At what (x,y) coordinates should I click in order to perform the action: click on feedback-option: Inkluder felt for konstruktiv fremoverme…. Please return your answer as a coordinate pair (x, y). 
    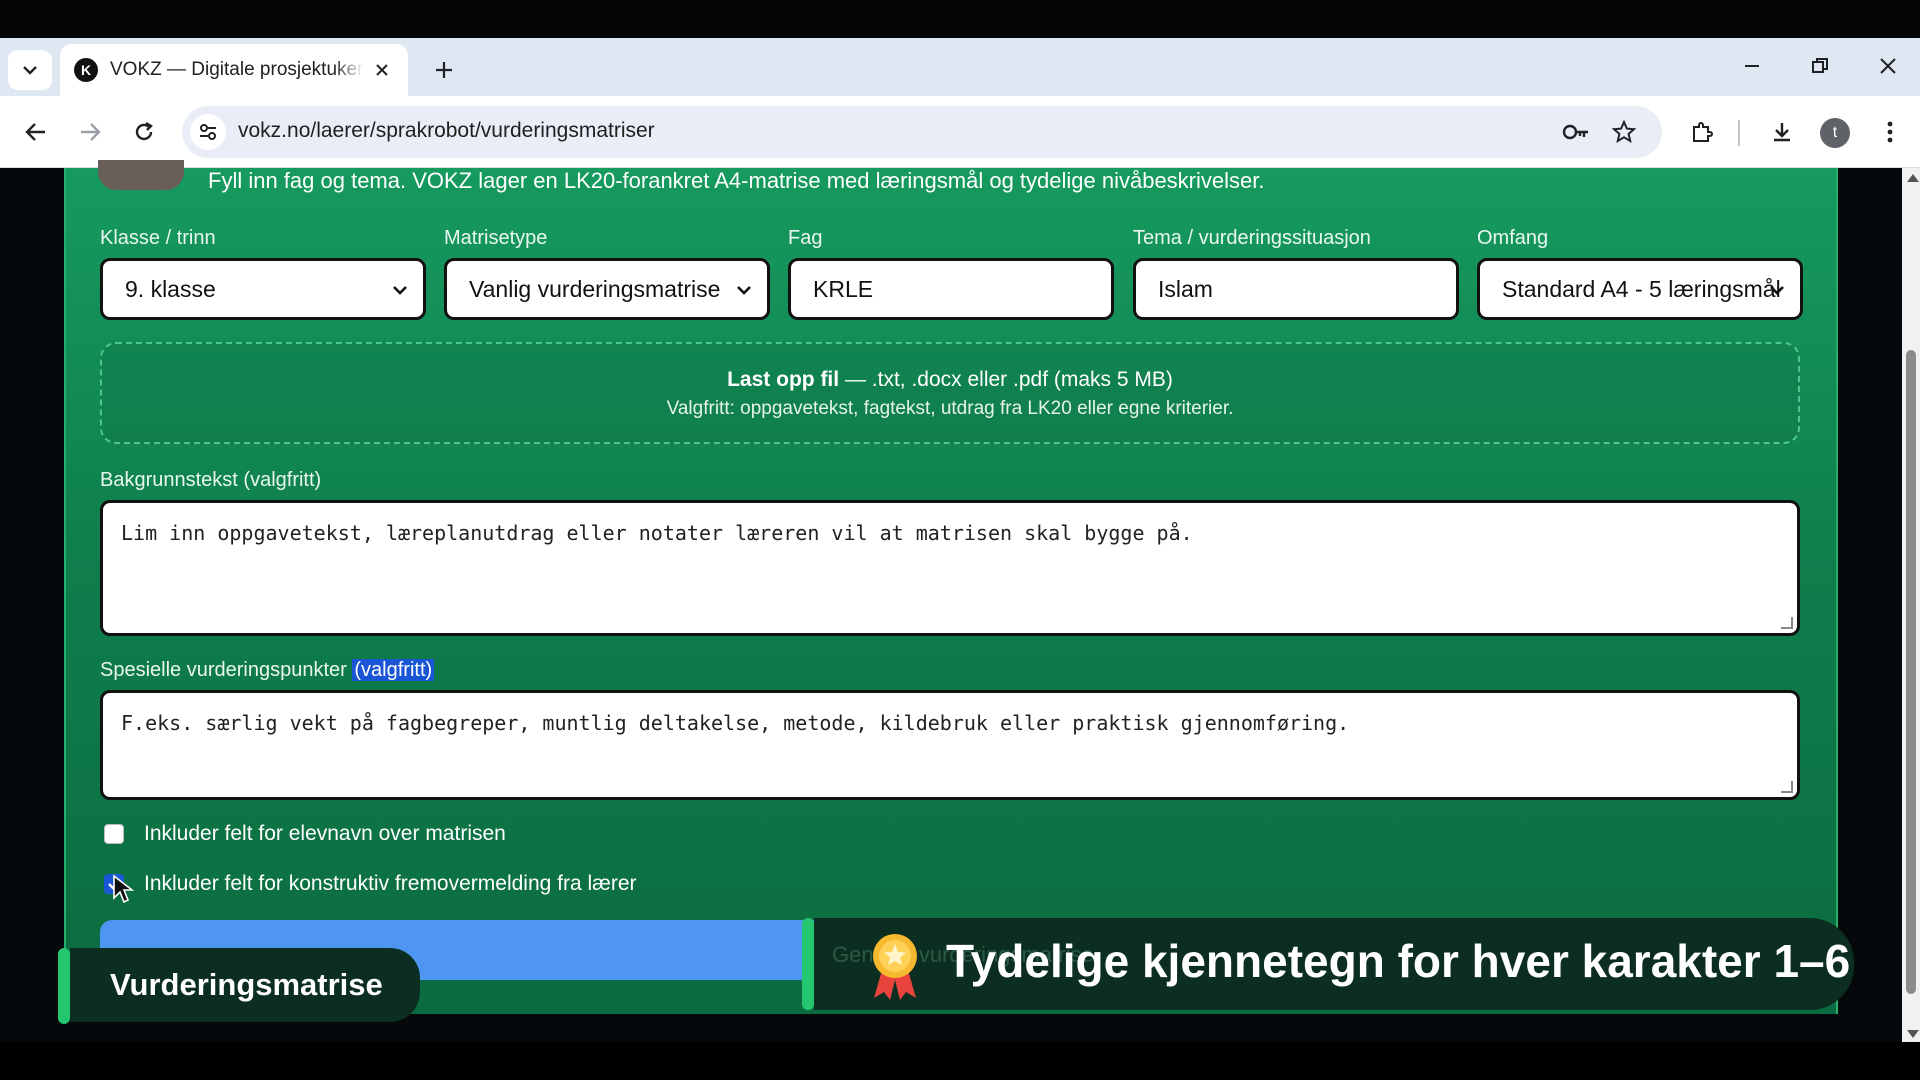
    Looking at the image, I should click on (370, 884).